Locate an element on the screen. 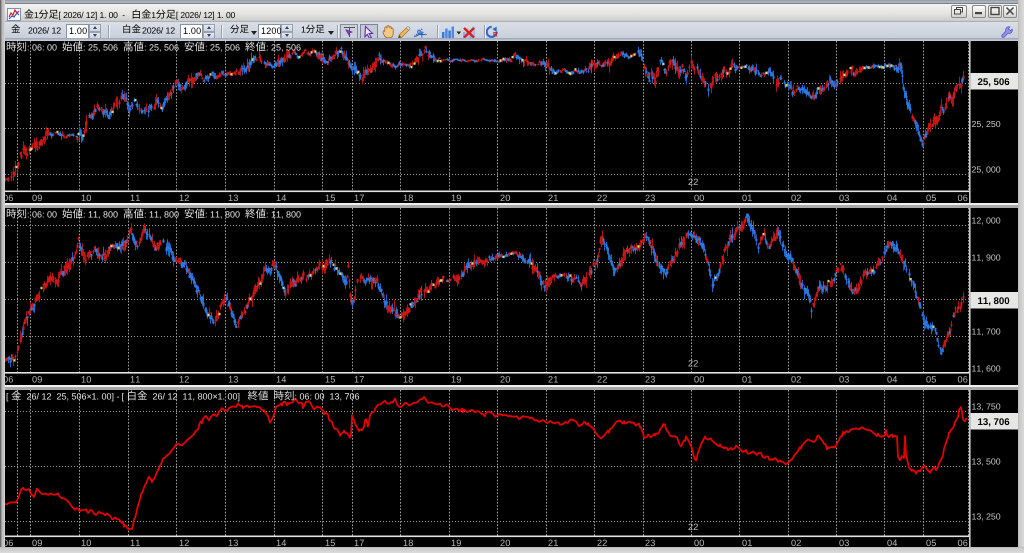  svg-text: 11,700 is located at coordinates (986, 332).